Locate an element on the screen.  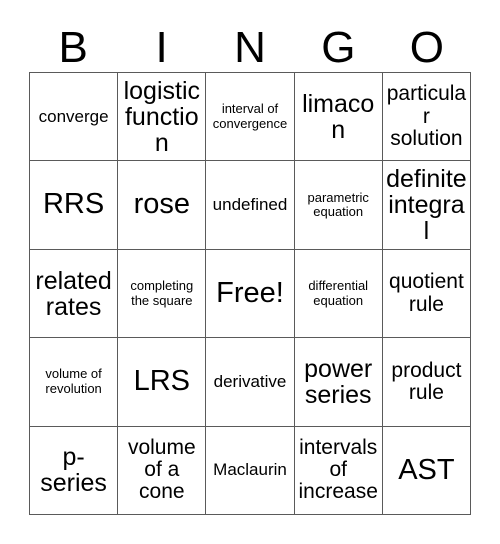
header-letter-g: G is located at coordinates (338, 47).